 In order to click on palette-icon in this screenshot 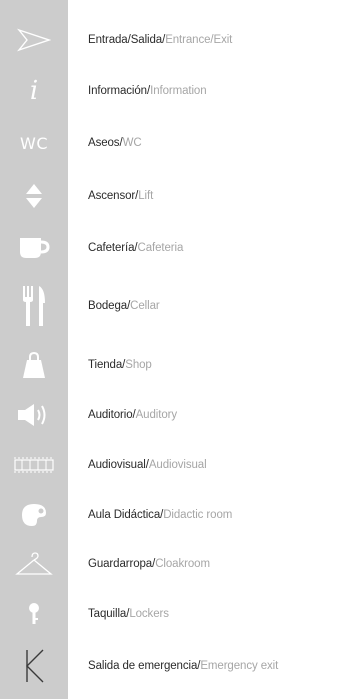, I will do `click(34, 515)`.